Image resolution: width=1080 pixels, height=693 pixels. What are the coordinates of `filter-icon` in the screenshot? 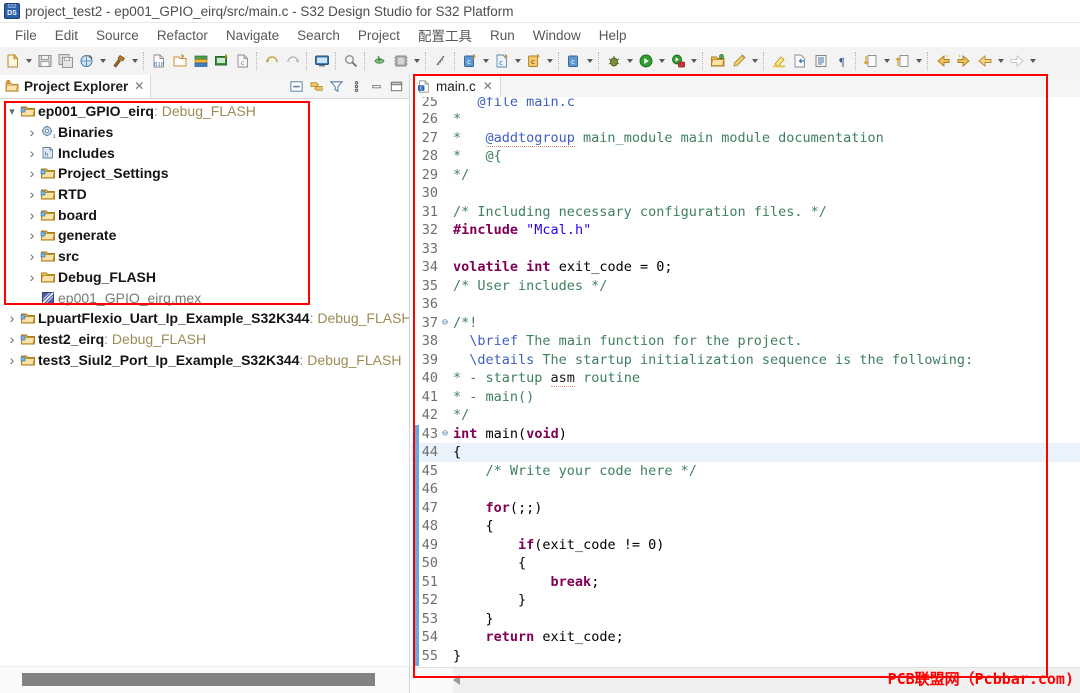 It's located at (336, 86).